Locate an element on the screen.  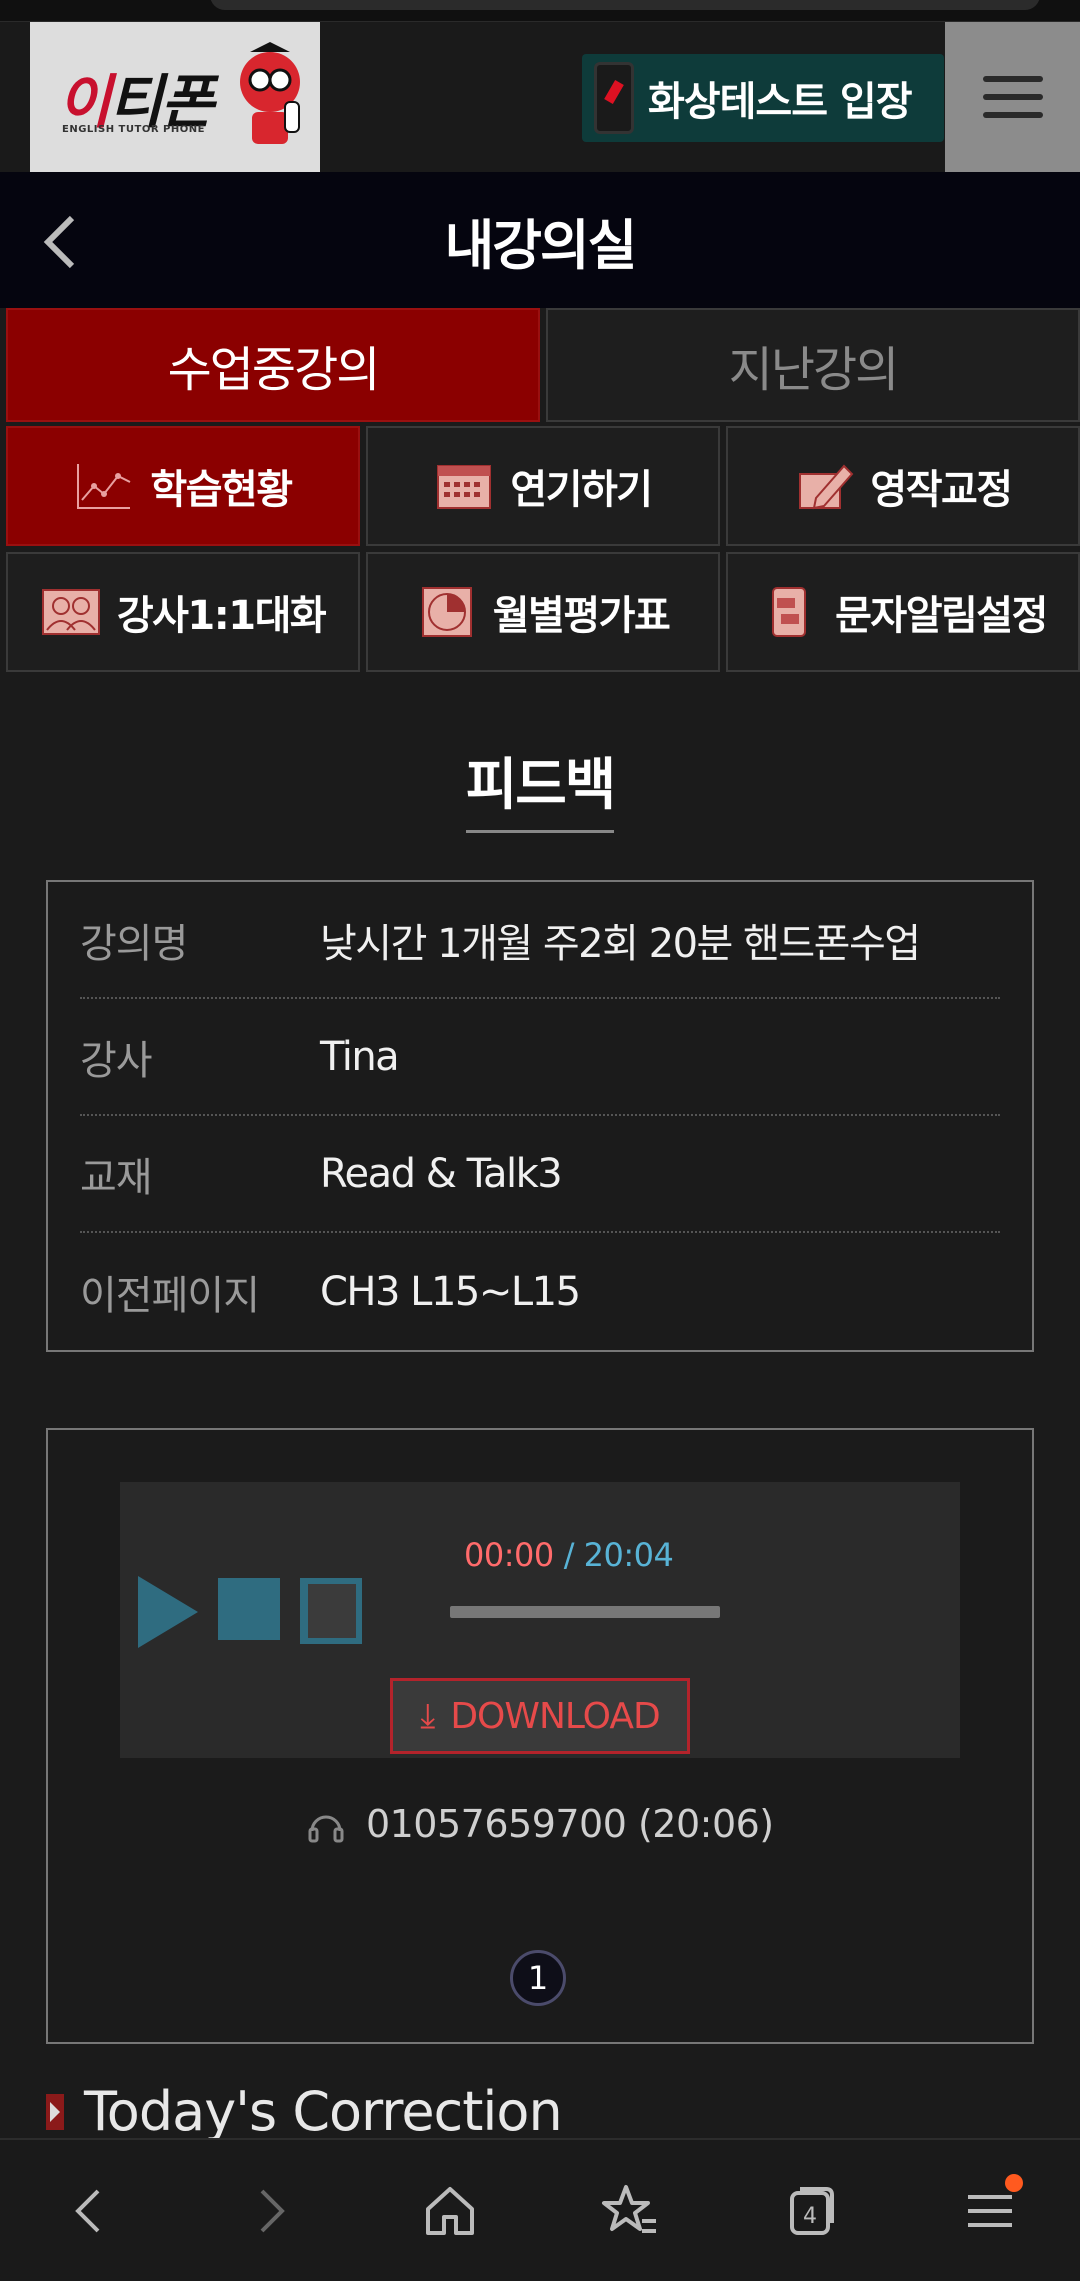
video-test-label: 화상테스트 입장 is located at coordinates (780, 102).